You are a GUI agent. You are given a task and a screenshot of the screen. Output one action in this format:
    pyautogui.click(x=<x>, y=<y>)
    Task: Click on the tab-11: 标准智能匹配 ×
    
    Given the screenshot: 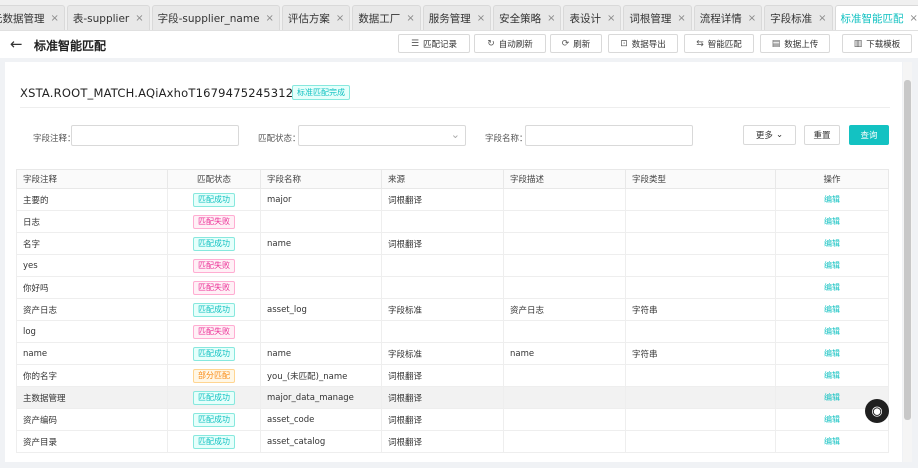 What is the action you would take?
    pyautogui.click(x=876, y=17)
    